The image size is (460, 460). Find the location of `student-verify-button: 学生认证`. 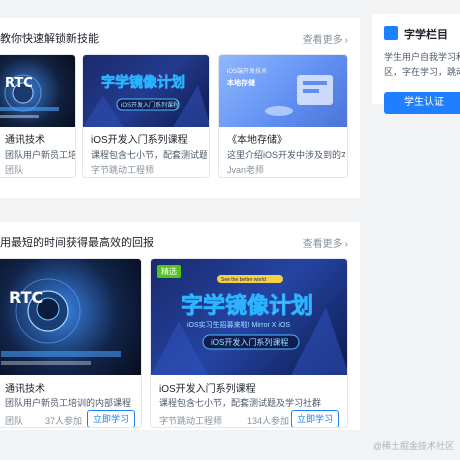

student-verify-button: 学生认证 is located at coordinates (422, 103).